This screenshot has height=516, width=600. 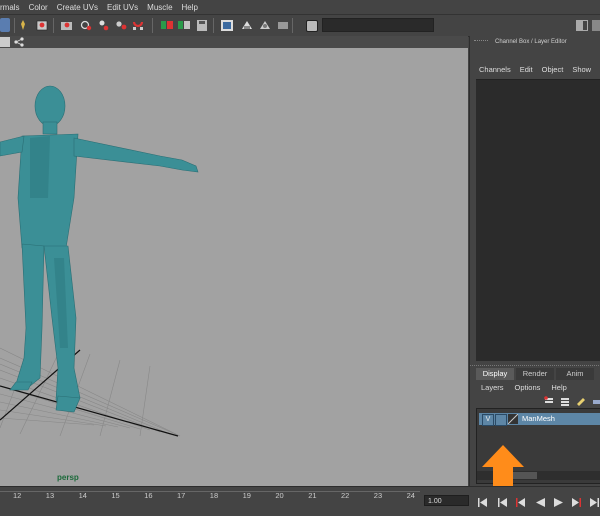 What do you see at coordinates (378, 495) in the screenshot?
I see `timeline-tick-label: 23` at bounding box center [378, 495].